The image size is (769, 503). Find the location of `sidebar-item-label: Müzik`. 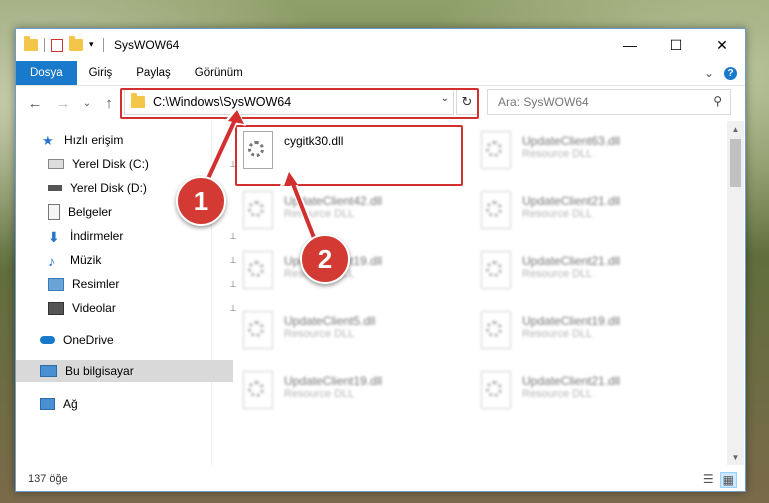

sidebar-item-label: Müzik is located at coordinates (86, 260).